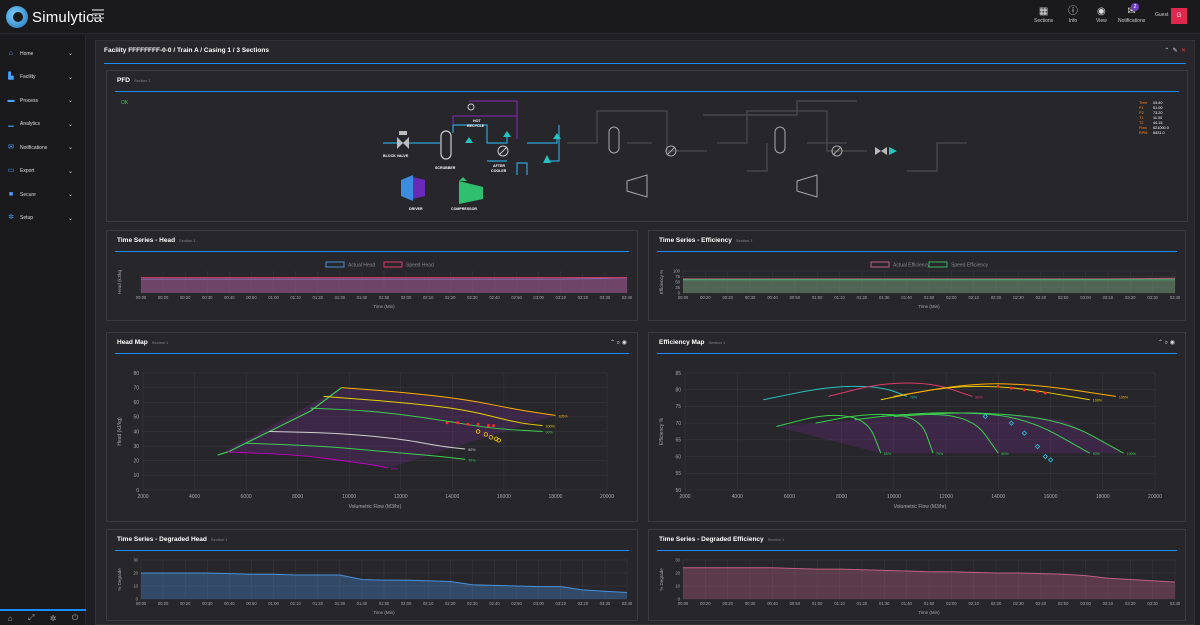 The image size is (1200, 625). What do you see at coordinates (920, 507) in the screenshot?
I see `x-axis-label: Volumetric Flow (M3/hr)` at bounding box center [920, 507].